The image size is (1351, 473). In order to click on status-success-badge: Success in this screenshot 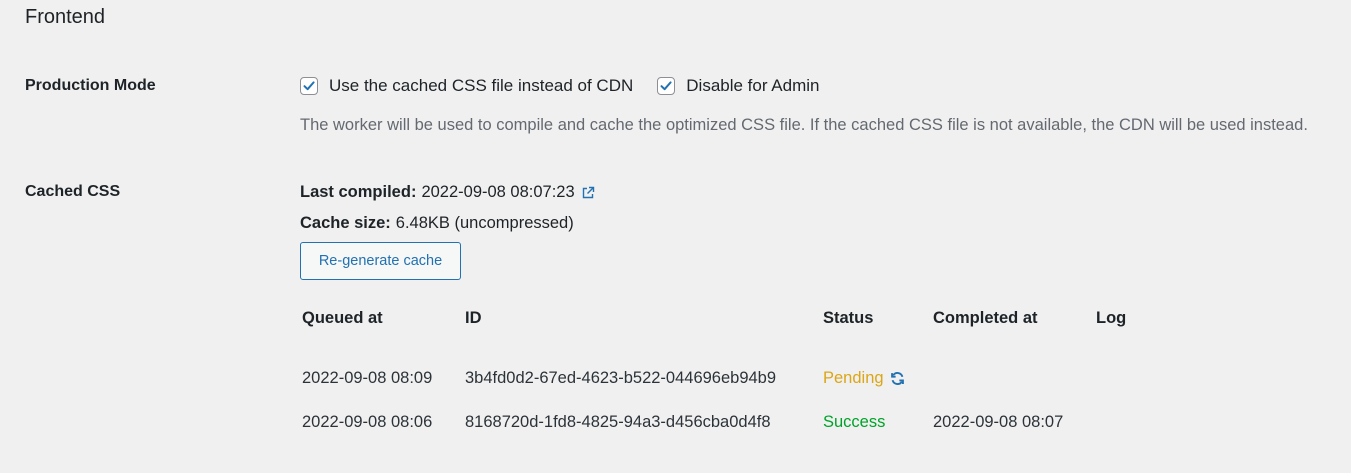, I will do `click(854, 422)`.